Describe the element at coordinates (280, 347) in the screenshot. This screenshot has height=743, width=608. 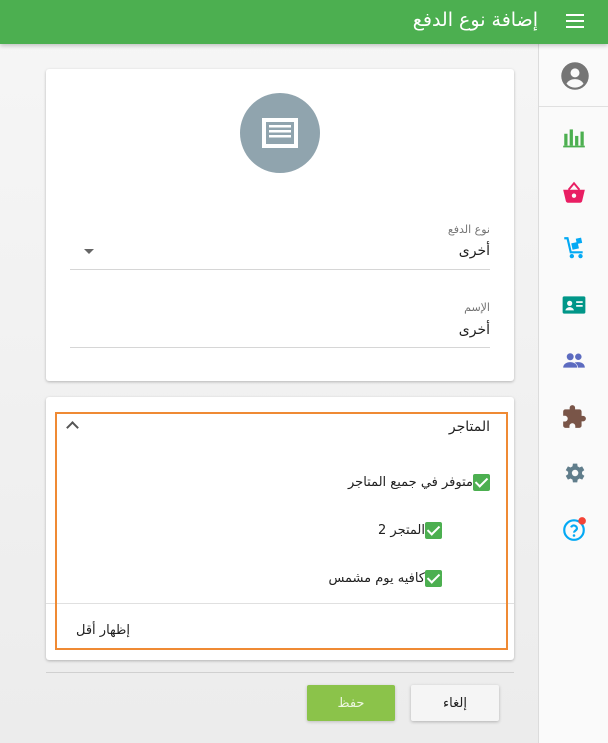
I see `name-underline` at that location.